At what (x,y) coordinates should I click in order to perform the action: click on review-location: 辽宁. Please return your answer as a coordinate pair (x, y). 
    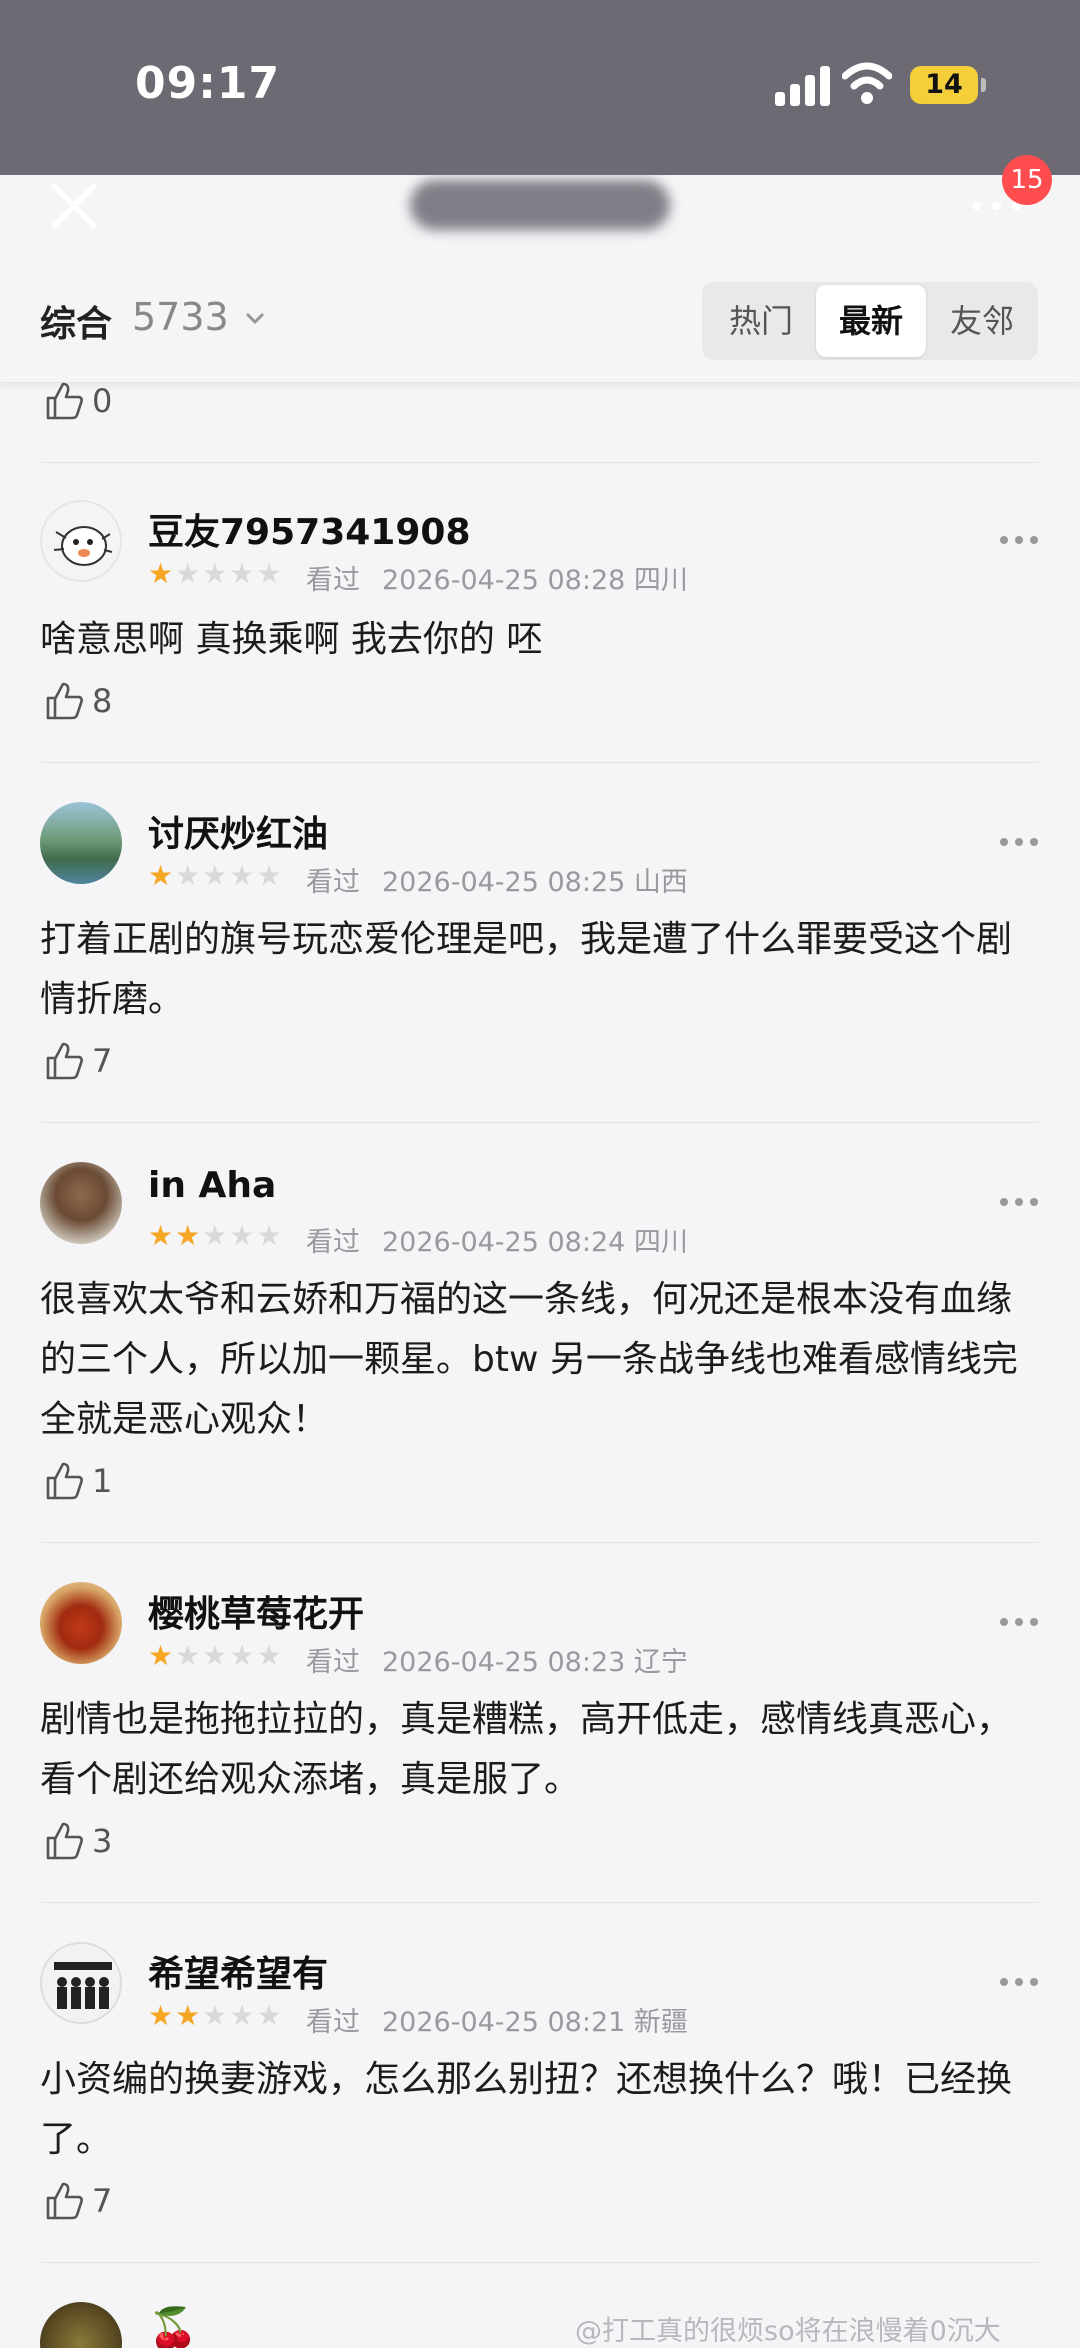
    Looking at the image, I should click on (660, 1662).